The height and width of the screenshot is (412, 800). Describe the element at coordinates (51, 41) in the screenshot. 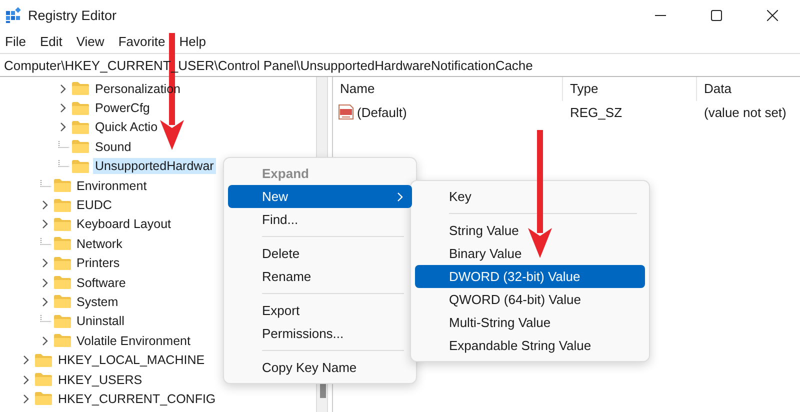

I see `menu-item: Edit` at that location.